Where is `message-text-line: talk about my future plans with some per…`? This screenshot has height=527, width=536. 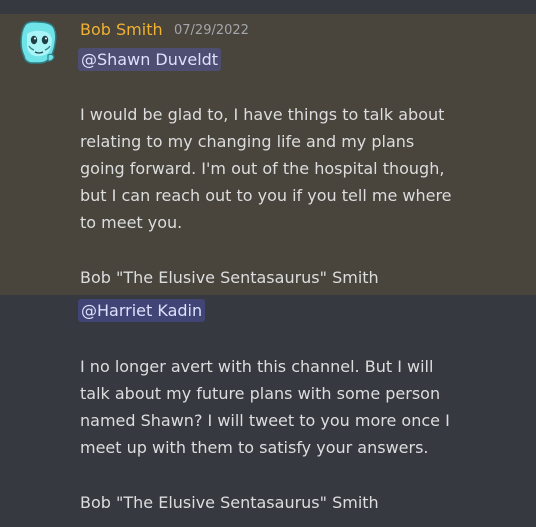 message-text-line: talk about my future plans with some per… is located at coordinates (260, 393).